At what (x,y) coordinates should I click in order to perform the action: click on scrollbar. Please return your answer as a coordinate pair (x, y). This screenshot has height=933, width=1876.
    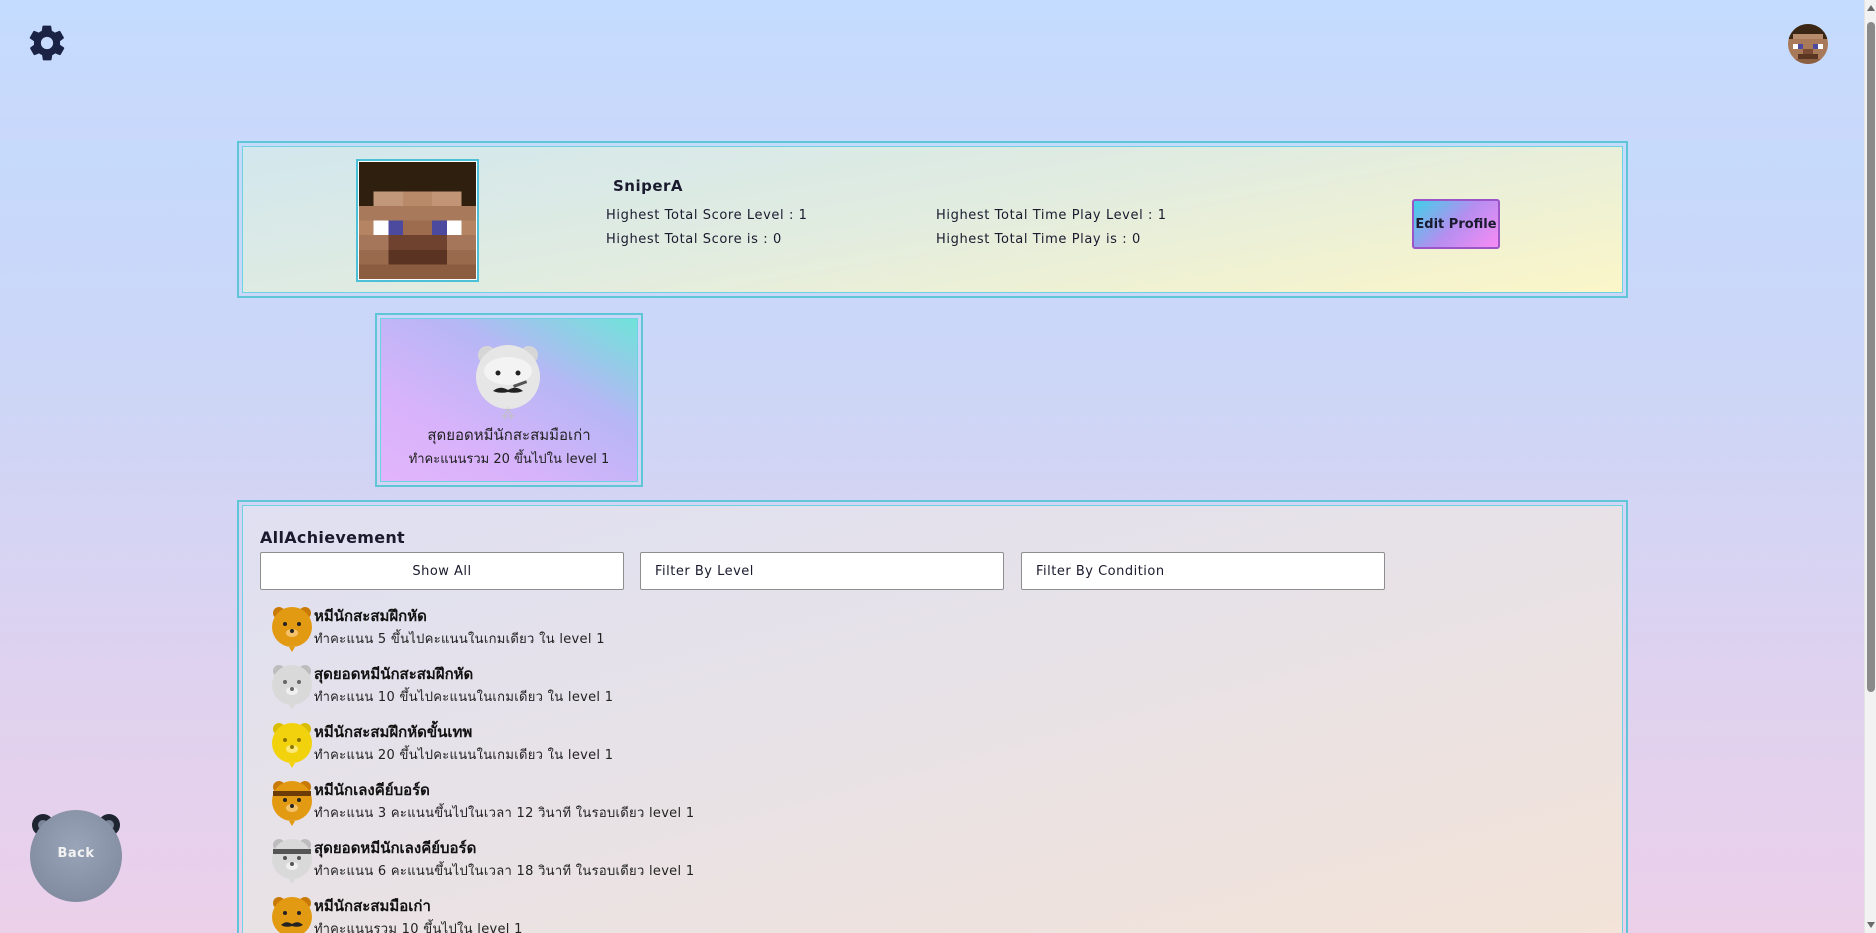
    Looking at the image, I should click on (1870, 466).